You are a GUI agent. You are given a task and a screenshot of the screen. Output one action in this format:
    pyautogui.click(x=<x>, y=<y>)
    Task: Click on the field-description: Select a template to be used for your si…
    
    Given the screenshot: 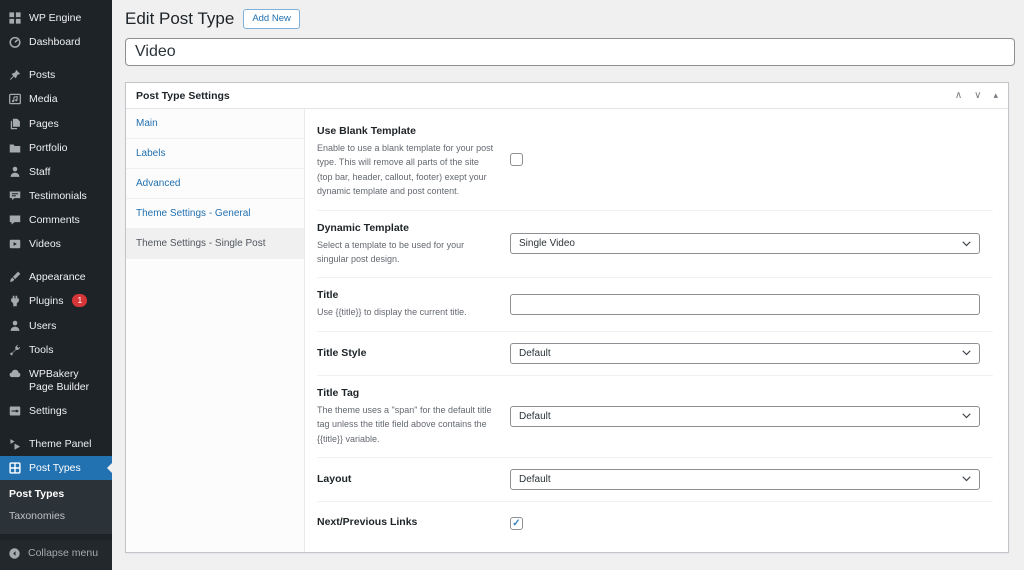 What is the action you would take?
    pyautogui.click(x=391, y=251)
    